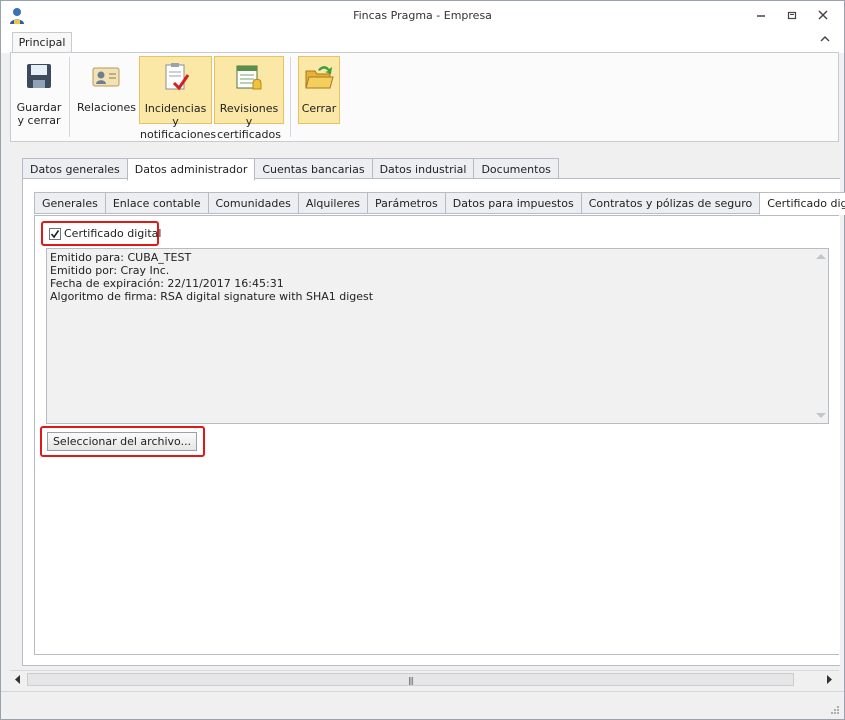 The width and height of the screenshot is (845, 720). Describe the element at coordinates (821, 256) in the screenshot. I see `scroll-up-icon` at that location.